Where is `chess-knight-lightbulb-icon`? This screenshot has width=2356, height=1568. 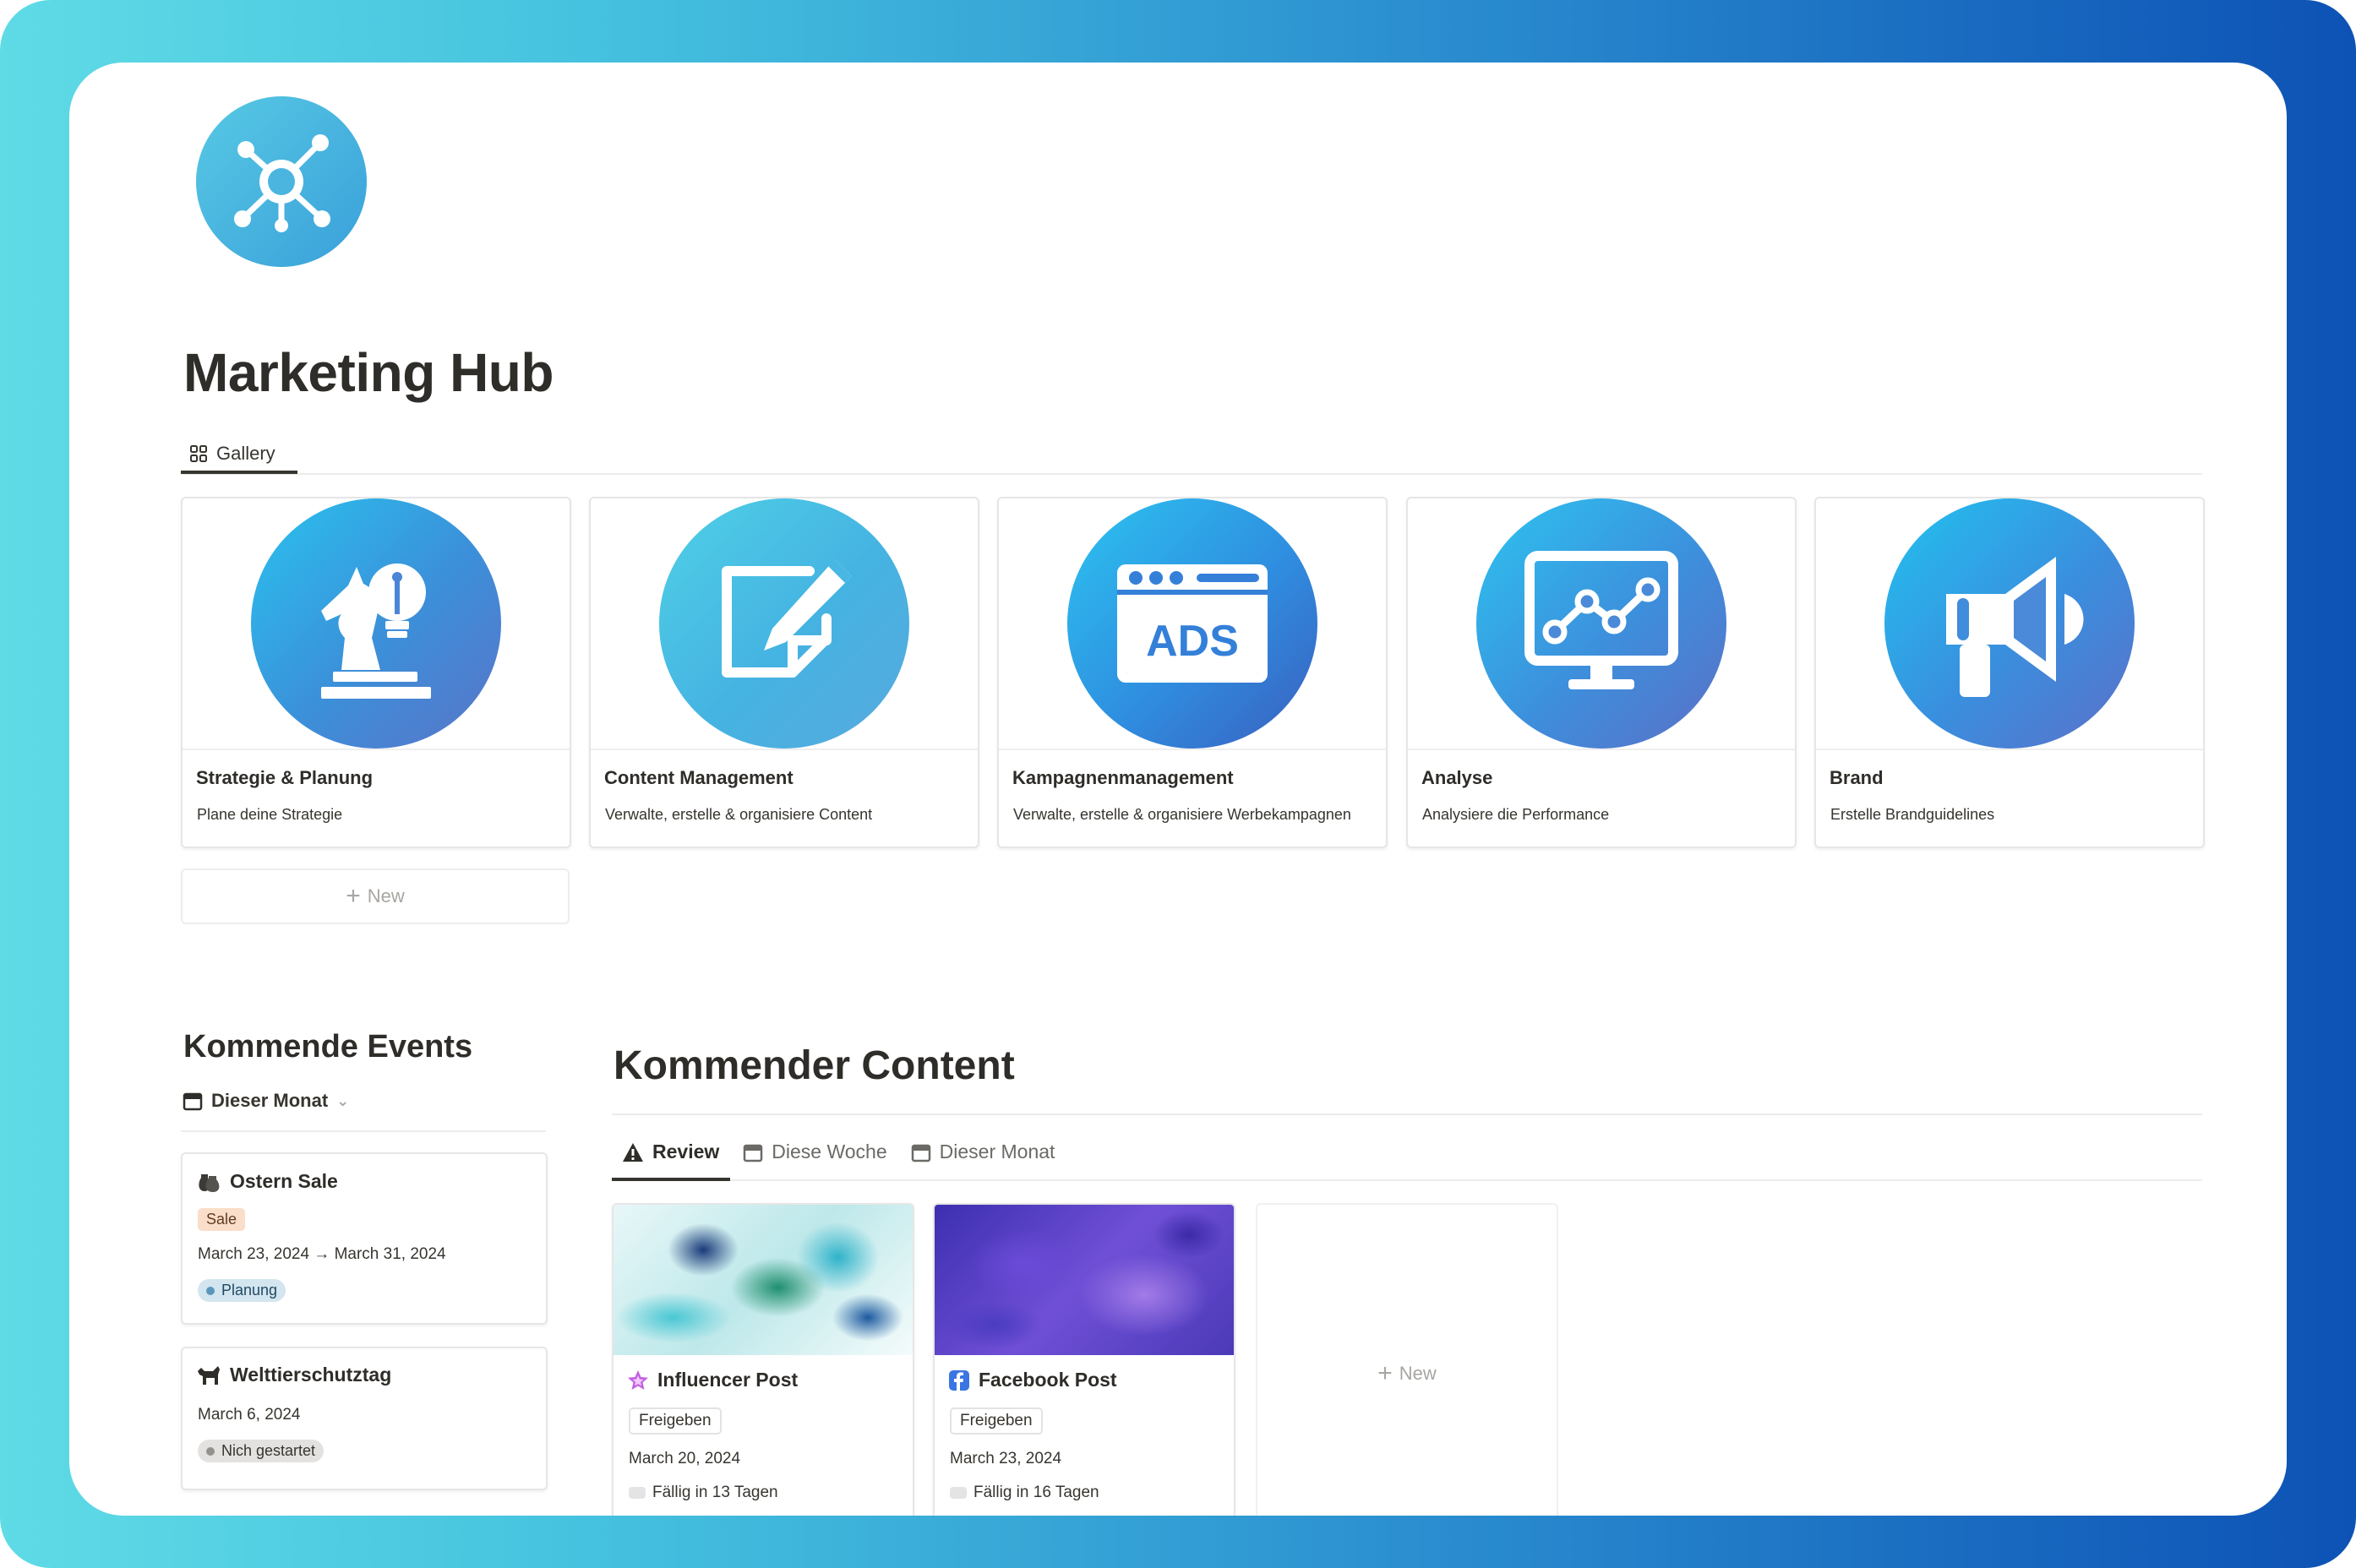
chess-knight-lightbulb-icon is located at coordinates (376, 623).